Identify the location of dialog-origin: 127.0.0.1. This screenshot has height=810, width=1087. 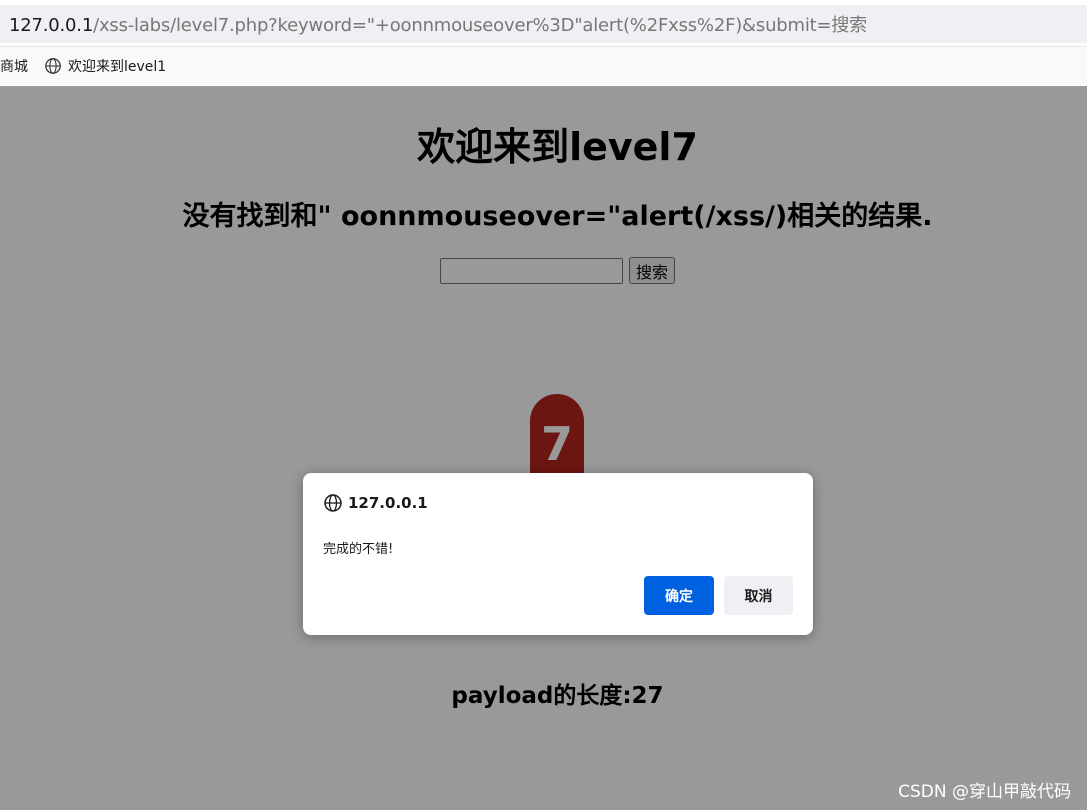
(388, 503).